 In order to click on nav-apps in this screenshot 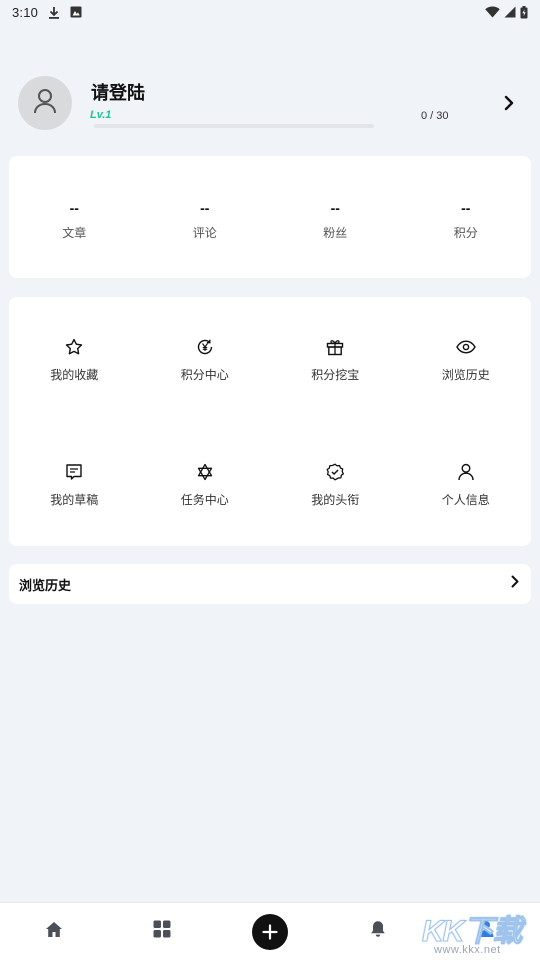, I will do `click(162, 931)`.